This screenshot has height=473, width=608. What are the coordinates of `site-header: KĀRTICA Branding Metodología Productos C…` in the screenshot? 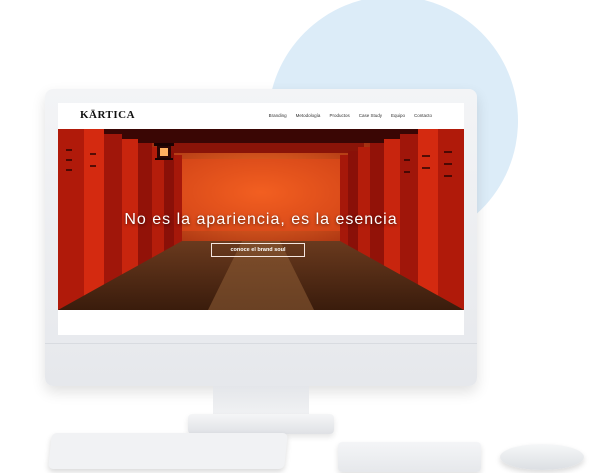 It's located at (261, 116).